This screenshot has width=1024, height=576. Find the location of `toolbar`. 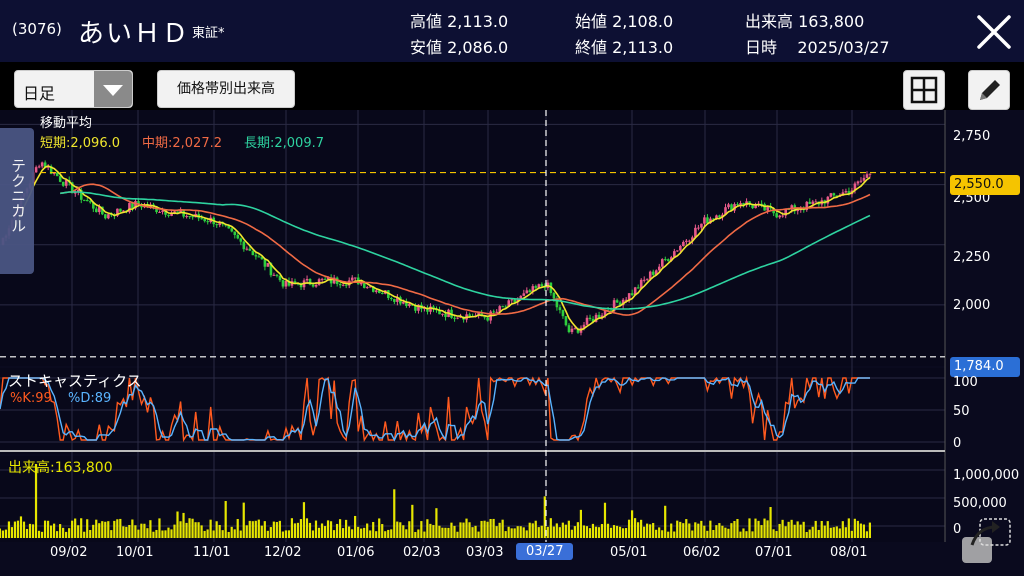

toolbar is located at coordinates (512, 86).